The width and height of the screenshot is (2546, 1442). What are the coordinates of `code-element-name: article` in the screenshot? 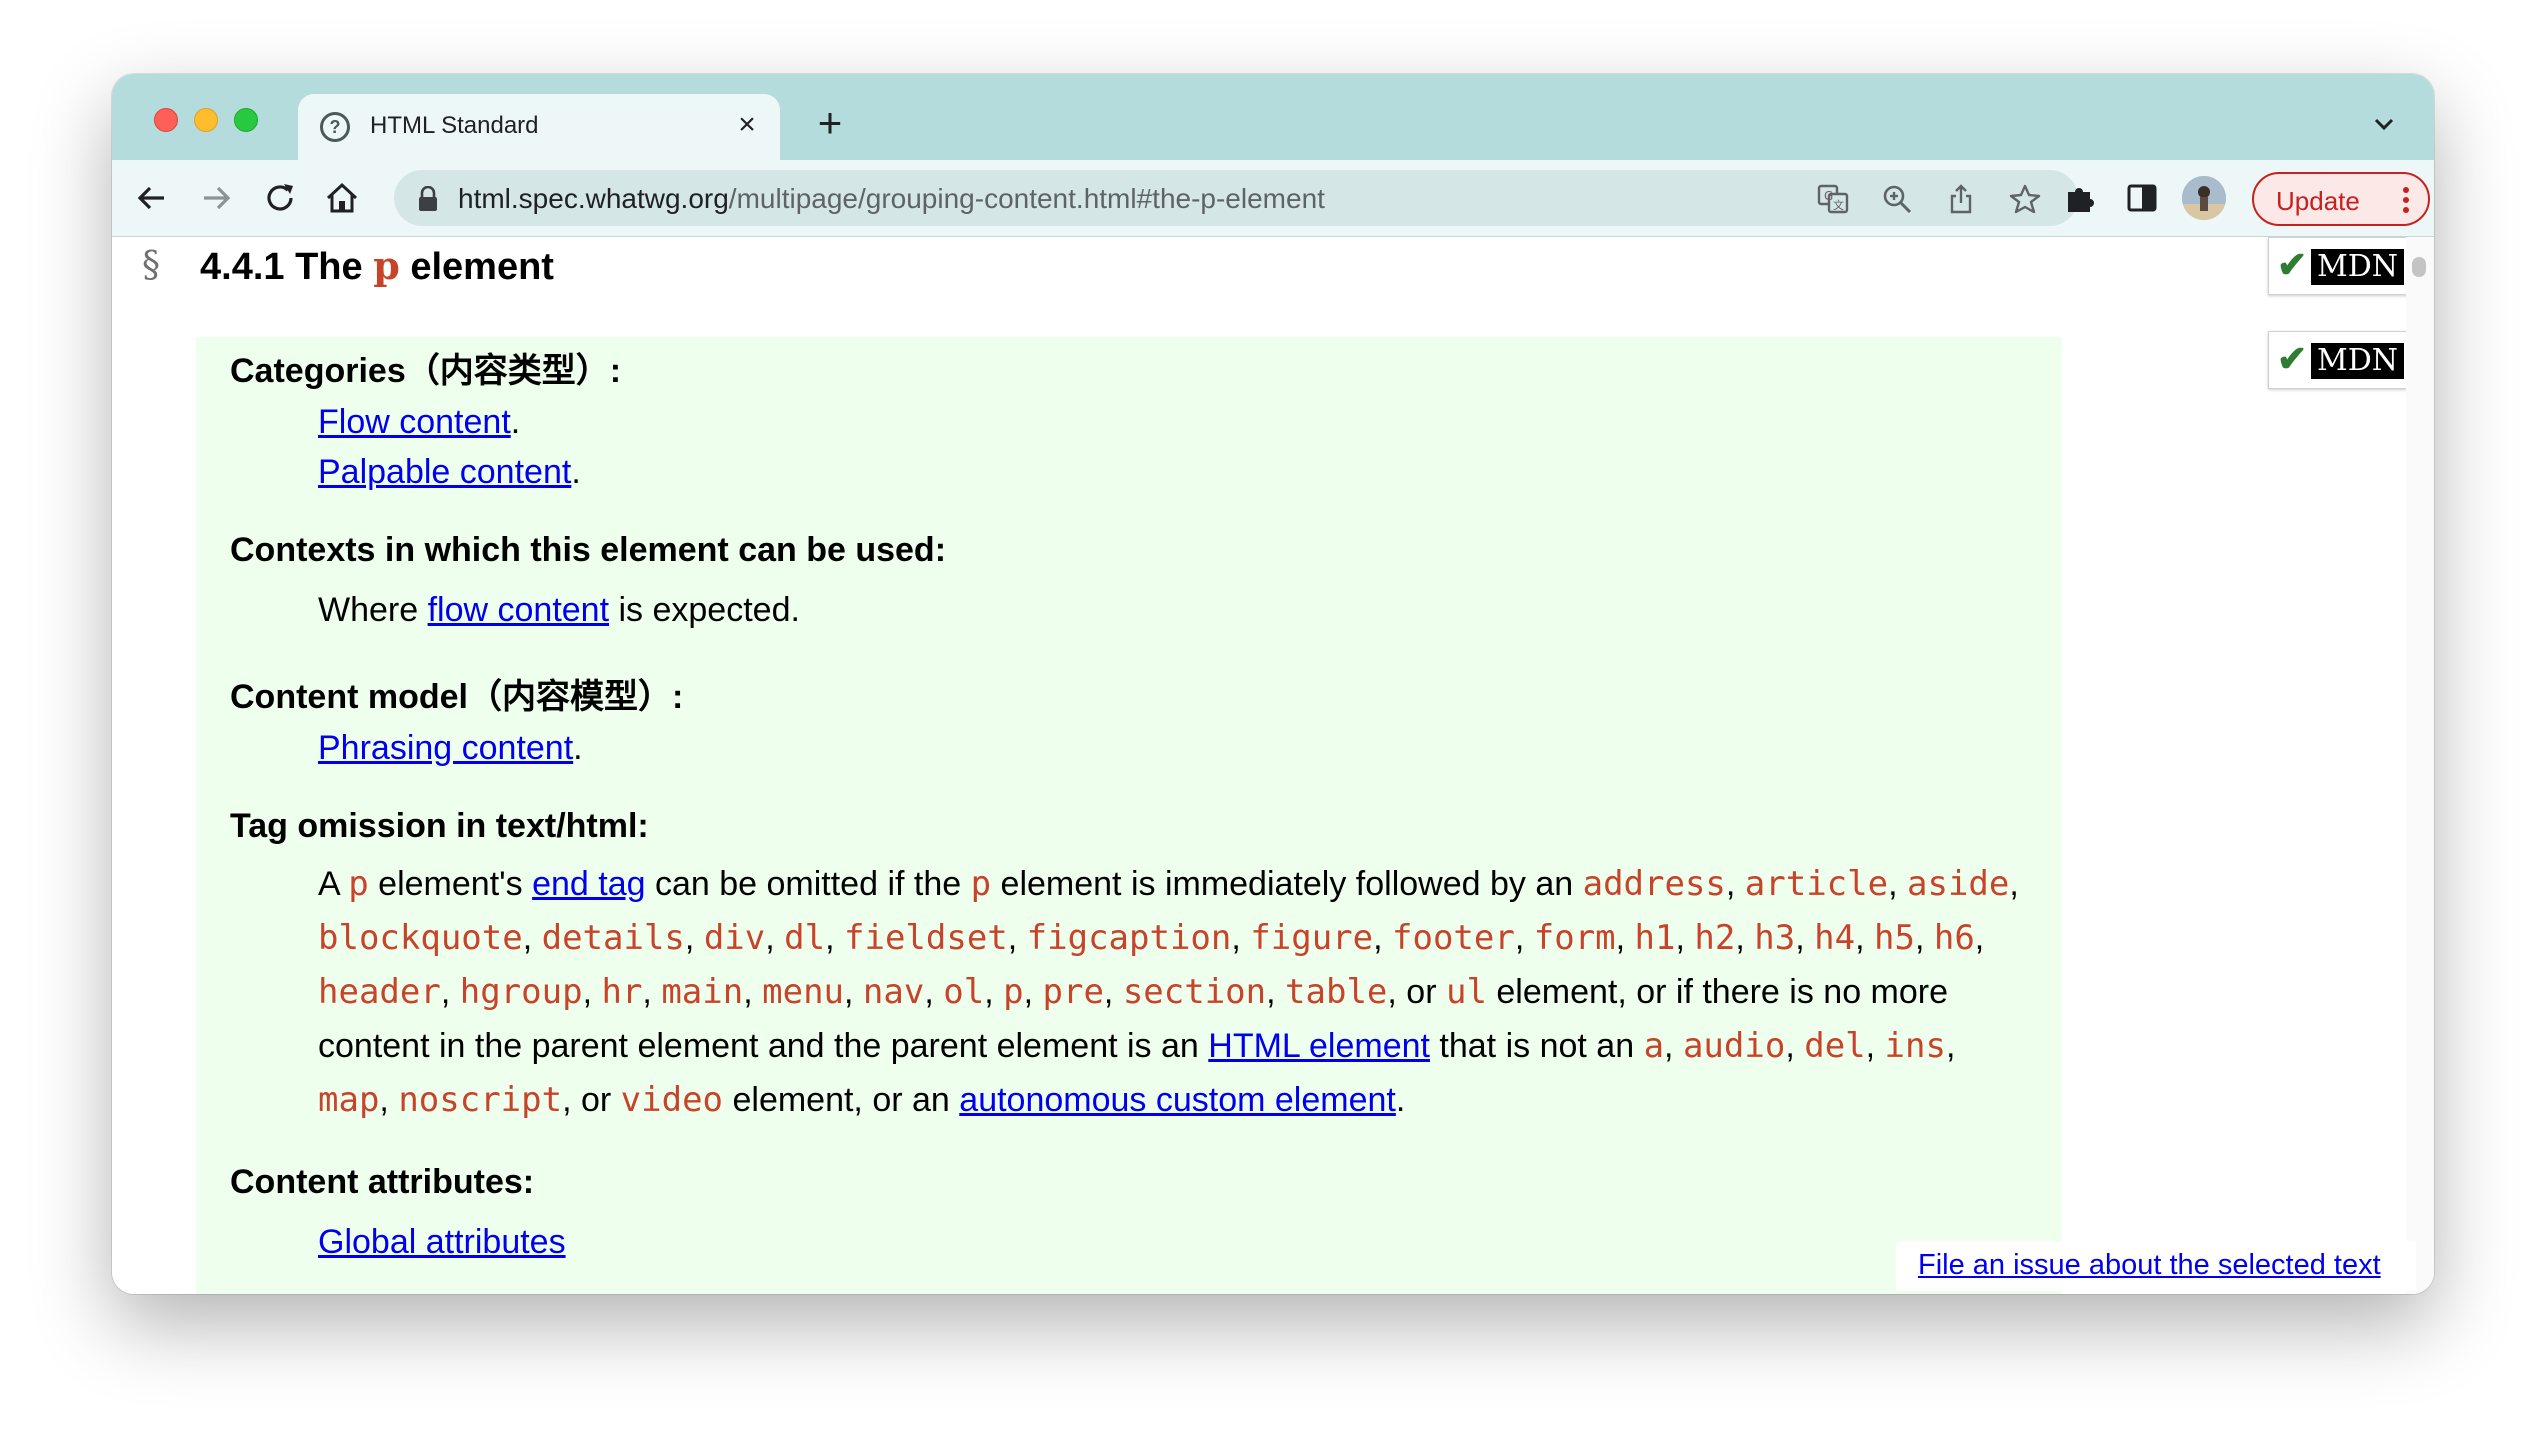 It's located at (1816, 884).